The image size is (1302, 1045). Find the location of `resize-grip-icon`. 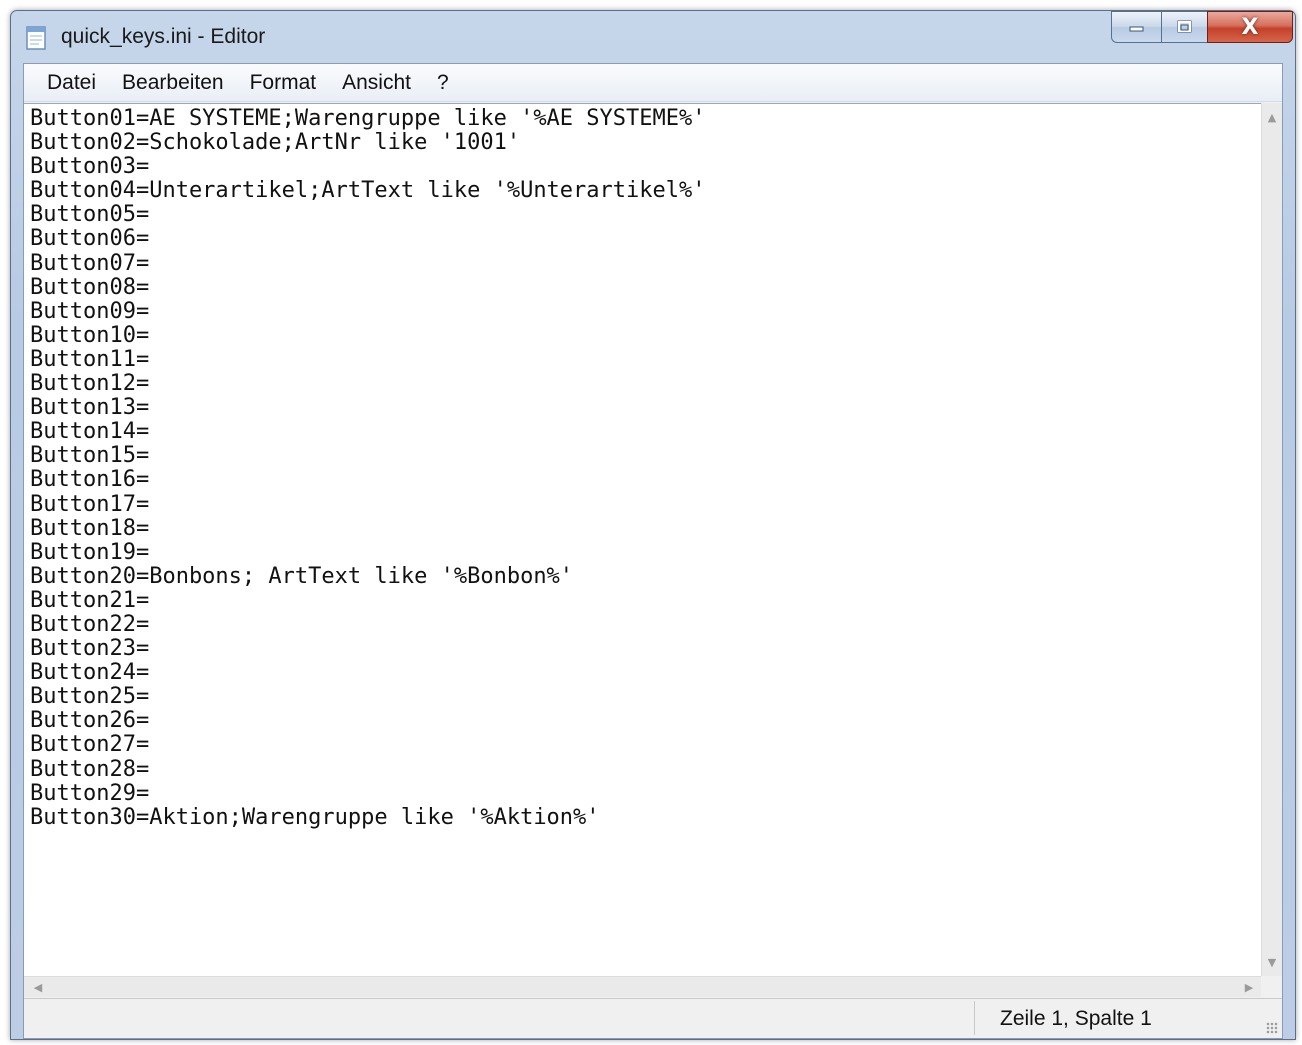

resize-grip-icon is located at coordinates (1272, 1028).